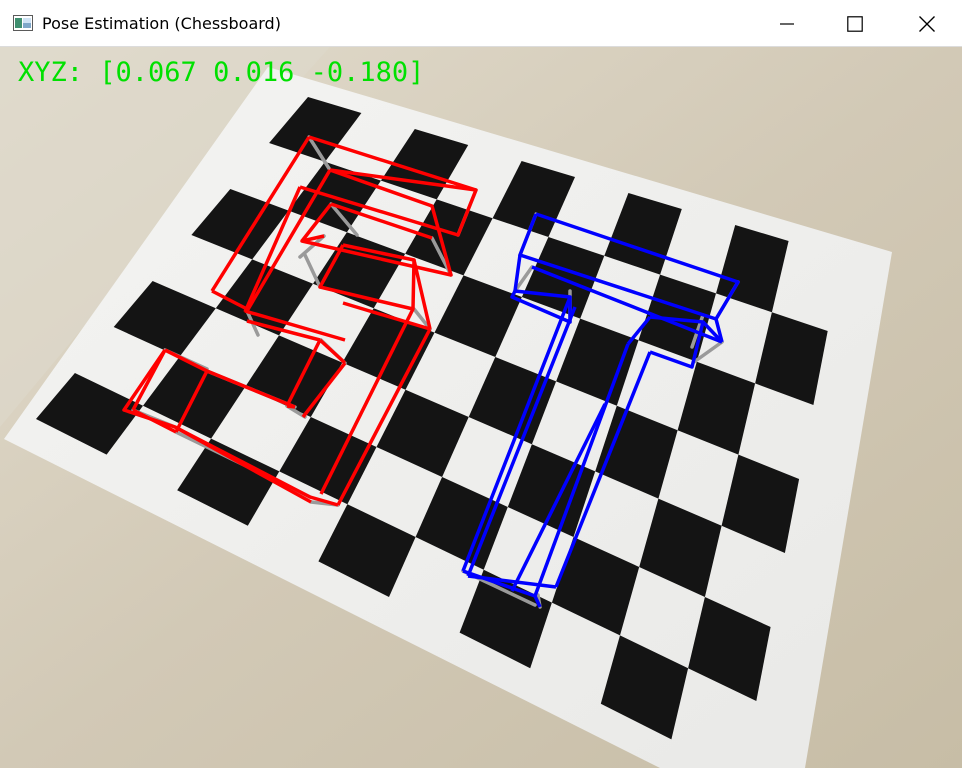 The image size is (962, 768). I want to click on pose-xyz-readout: XYZ: [0.067 0.016 -0.180], so click(221, 72).